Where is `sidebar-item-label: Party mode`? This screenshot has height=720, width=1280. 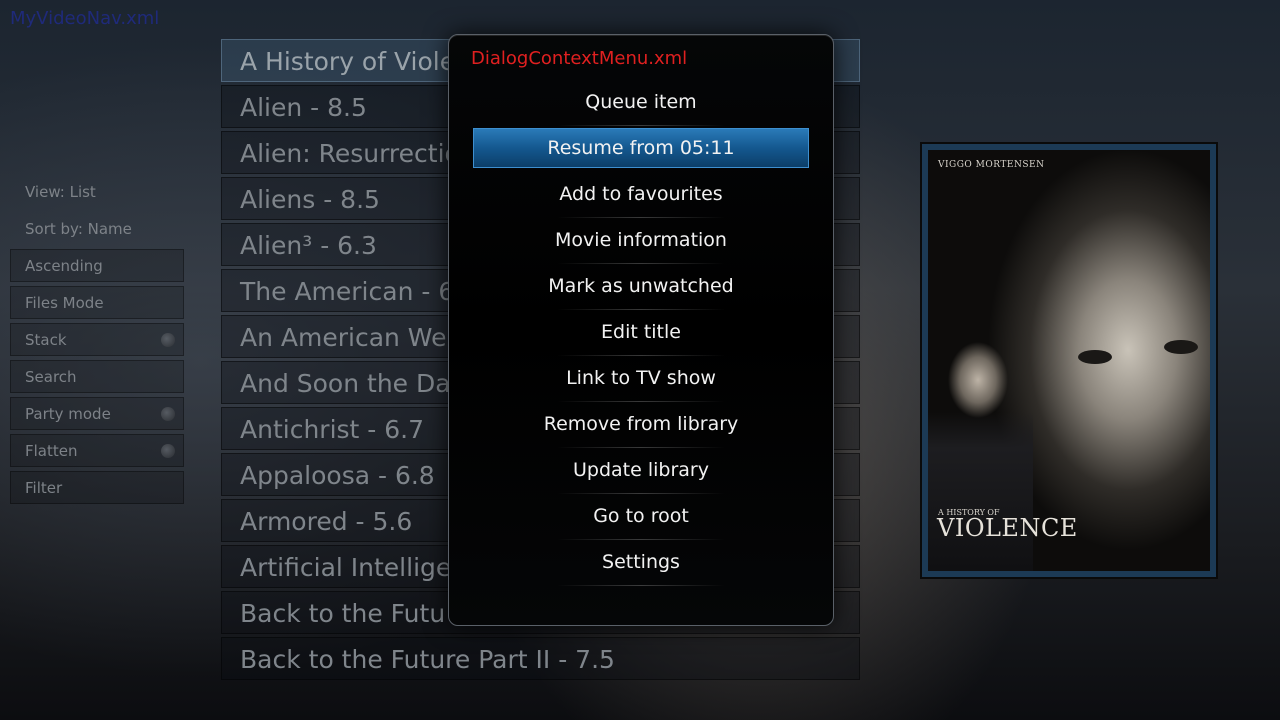 sidebar-item-label: Party mode is located at coordinates (68, 414).